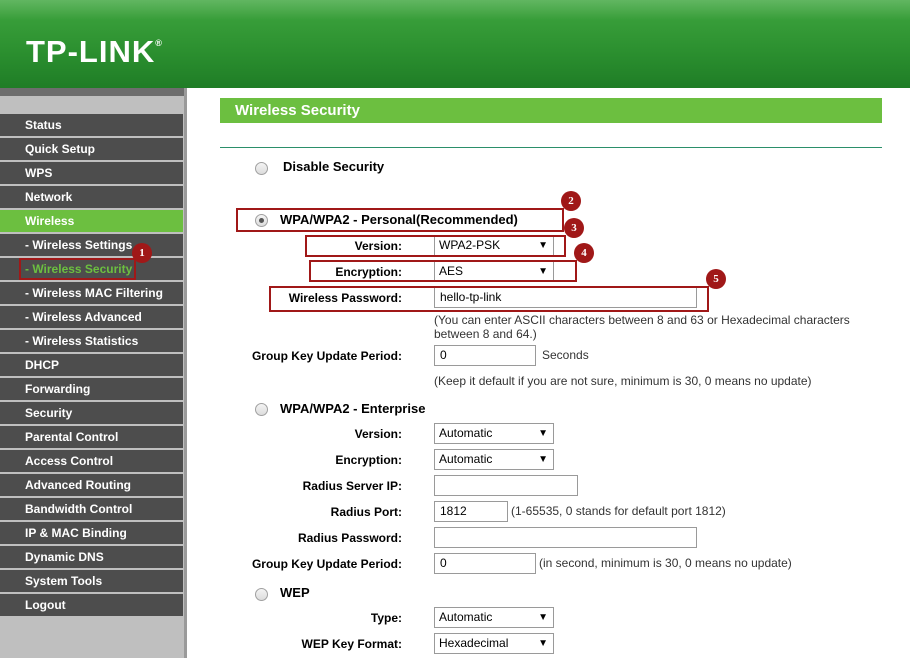 Image resolution: width=910 pixels, height=658 pixels. I want to click on sidebar-item-dhcp: DHCP, so click(91, 366).